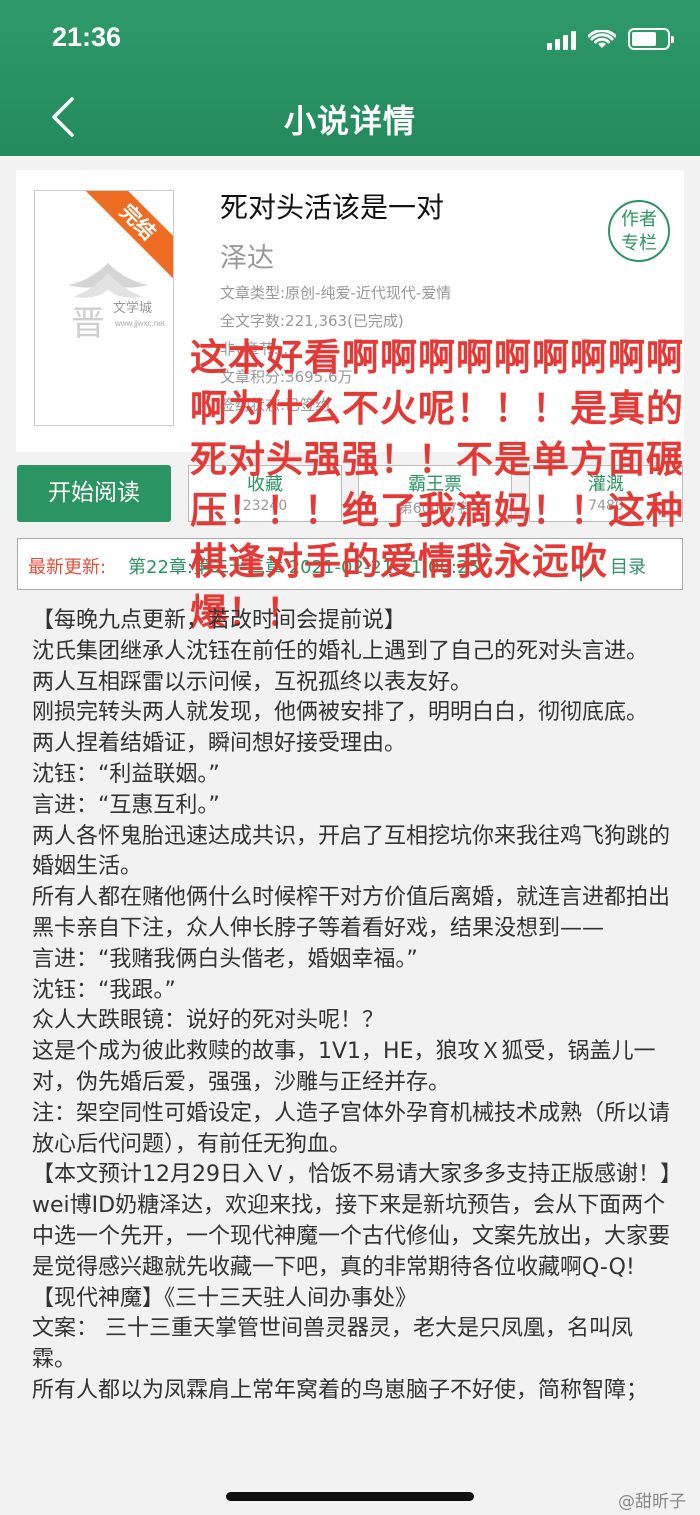  I want to click on status-icons, so click(610, 39).